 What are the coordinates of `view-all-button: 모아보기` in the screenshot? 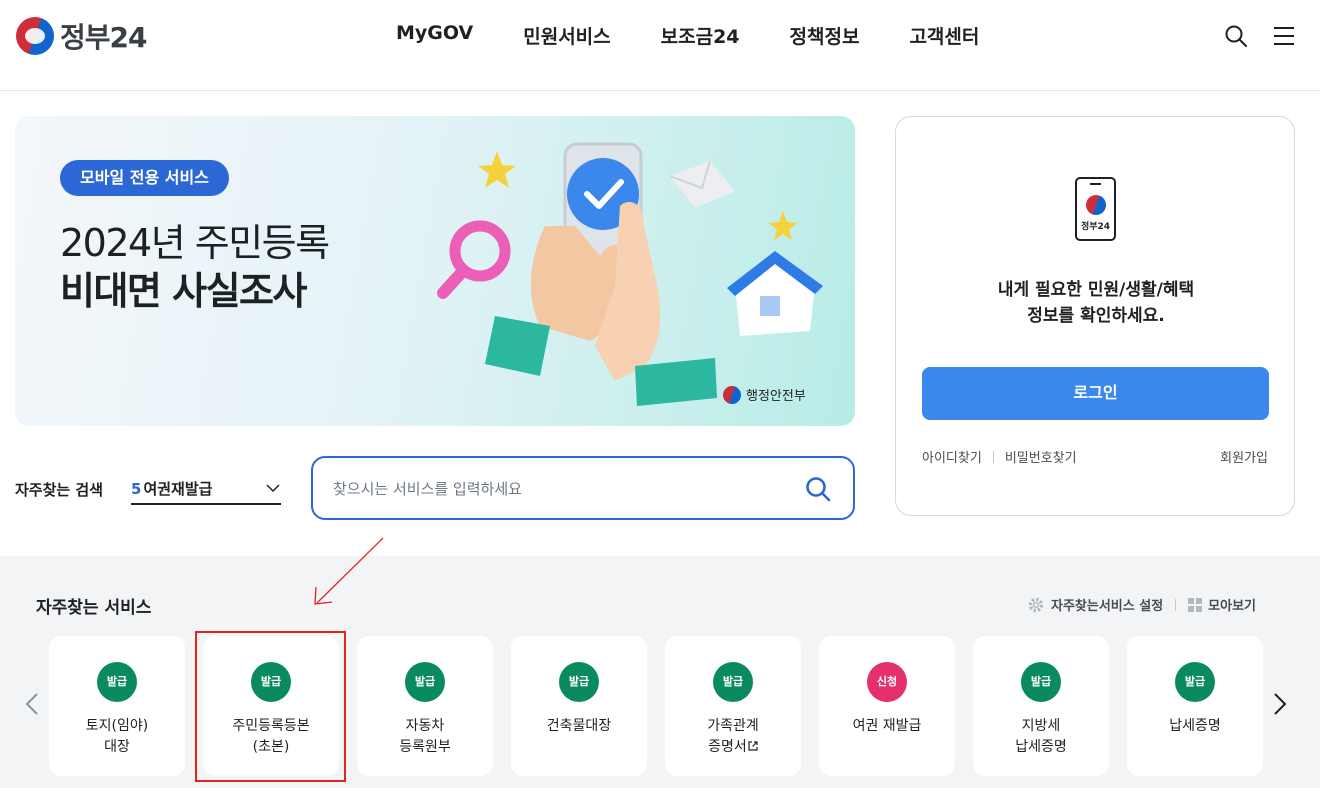 It's located at (1222, 604).